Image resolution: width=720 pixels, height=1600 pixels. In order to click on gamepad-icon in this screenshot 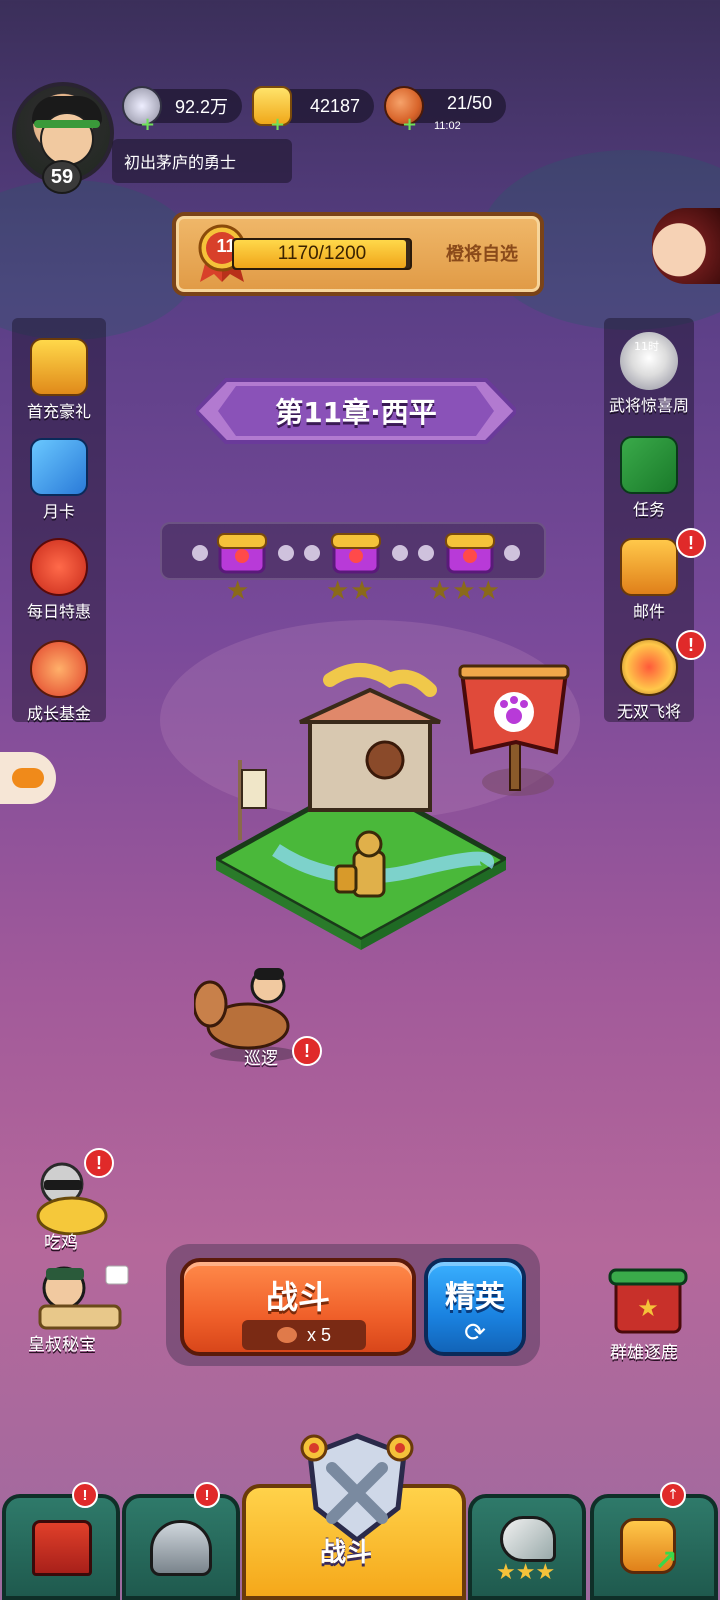, I will do `click(28, 778)`.